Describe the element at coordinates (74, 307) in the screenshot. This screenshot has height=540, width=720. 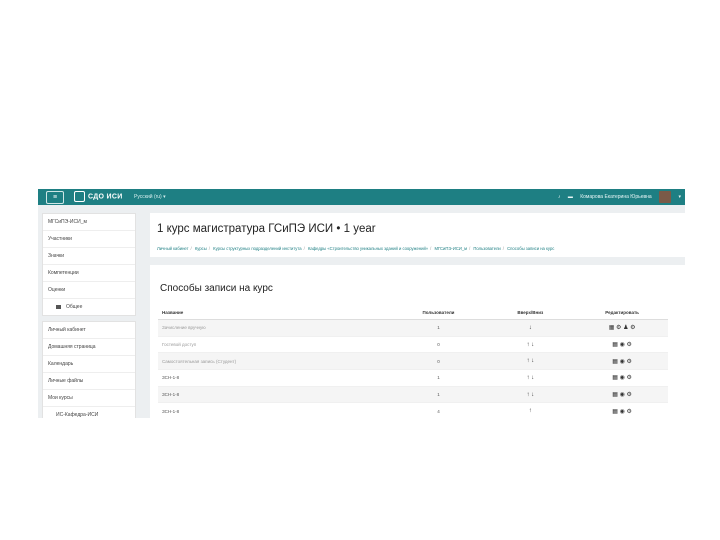
I see `sidebar-item-label: Общее` at that location.